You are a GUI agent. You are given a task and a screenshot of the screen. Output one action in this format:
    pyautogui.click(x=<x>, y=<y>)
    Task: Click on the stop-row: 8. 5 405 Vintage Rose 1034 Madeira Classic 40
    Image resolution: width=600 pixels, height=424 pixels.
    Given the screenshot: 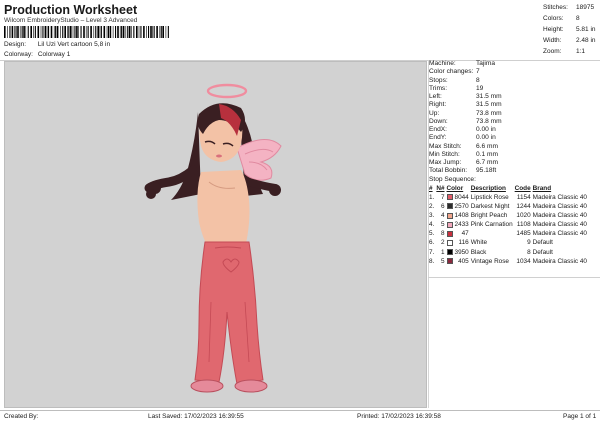 What is the action you would take?
    pyautogui.click(x=509, y=261)
    